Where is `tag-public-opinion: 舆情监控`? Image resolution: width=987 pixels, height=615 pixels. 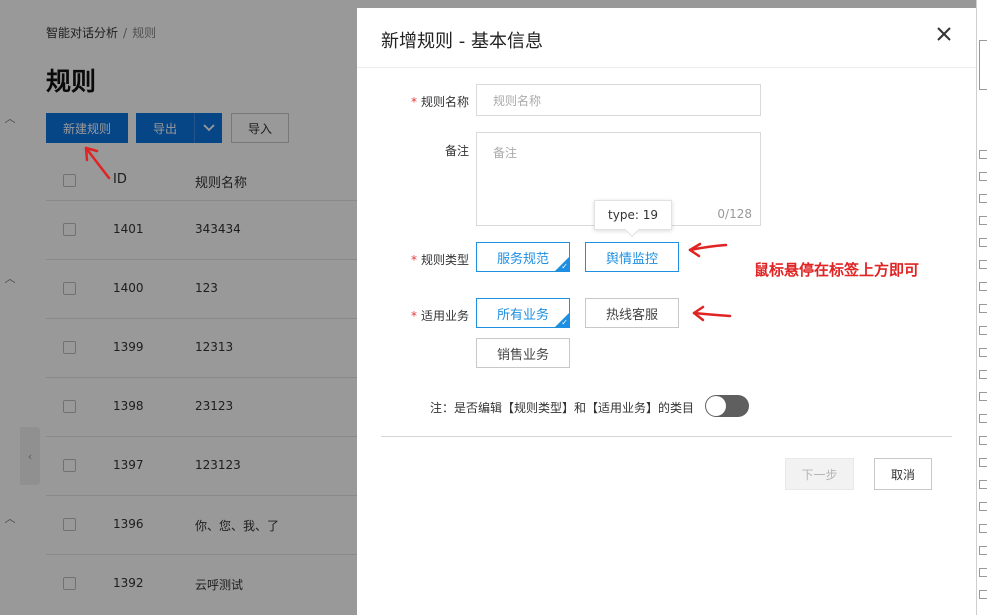
tag-public-opinion: 舆情监控 is located at coordinates (632, 257).